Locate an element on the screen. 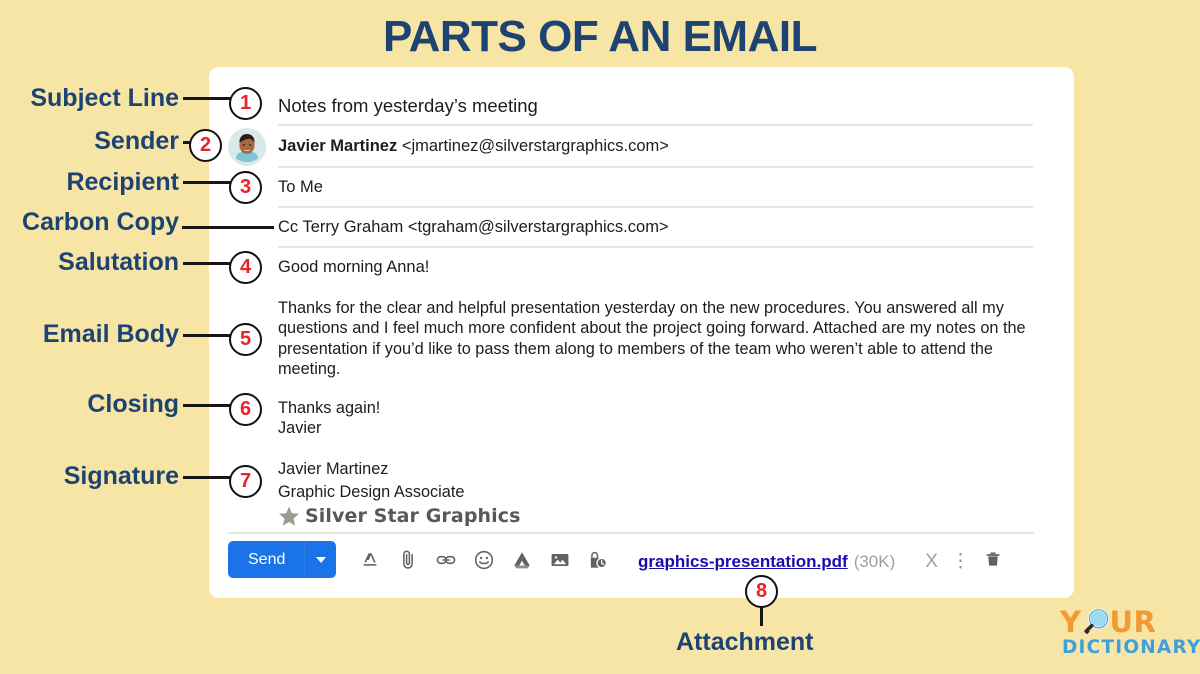 This screenshot has width=1200, height=674. insert-photo-icon is located at coordinates (560, 560).